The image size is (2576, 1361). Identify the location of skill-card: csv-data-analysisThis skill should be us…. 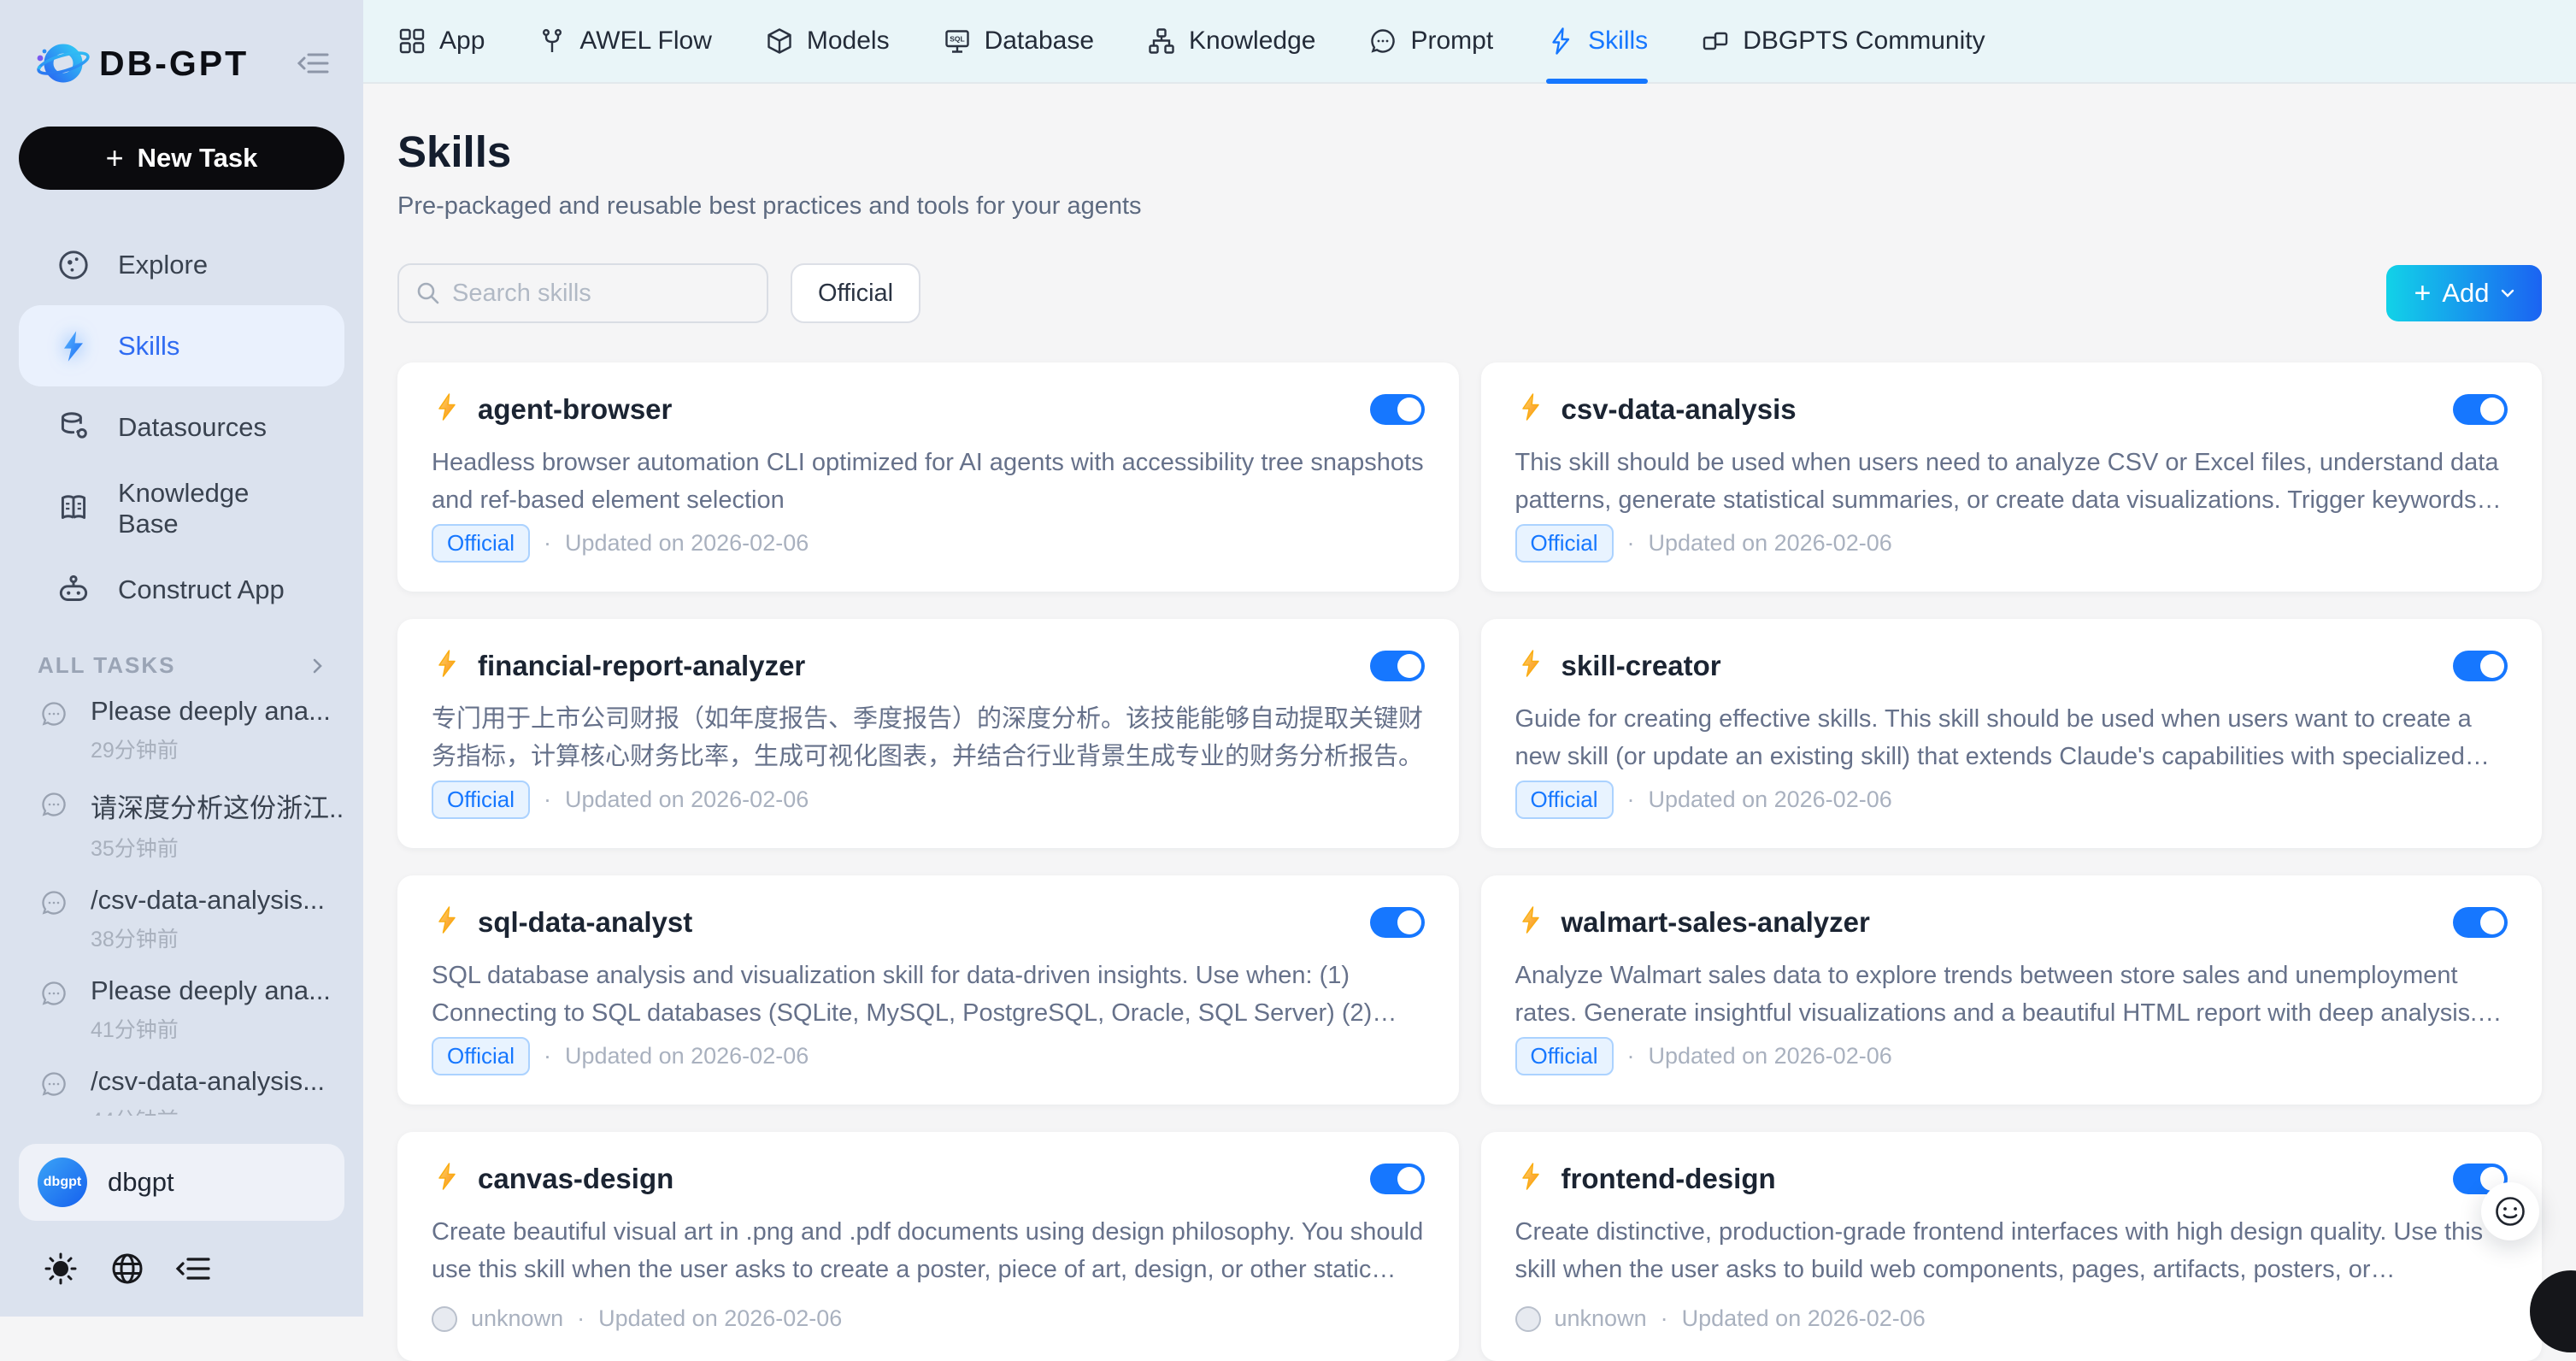
(2012, 477).